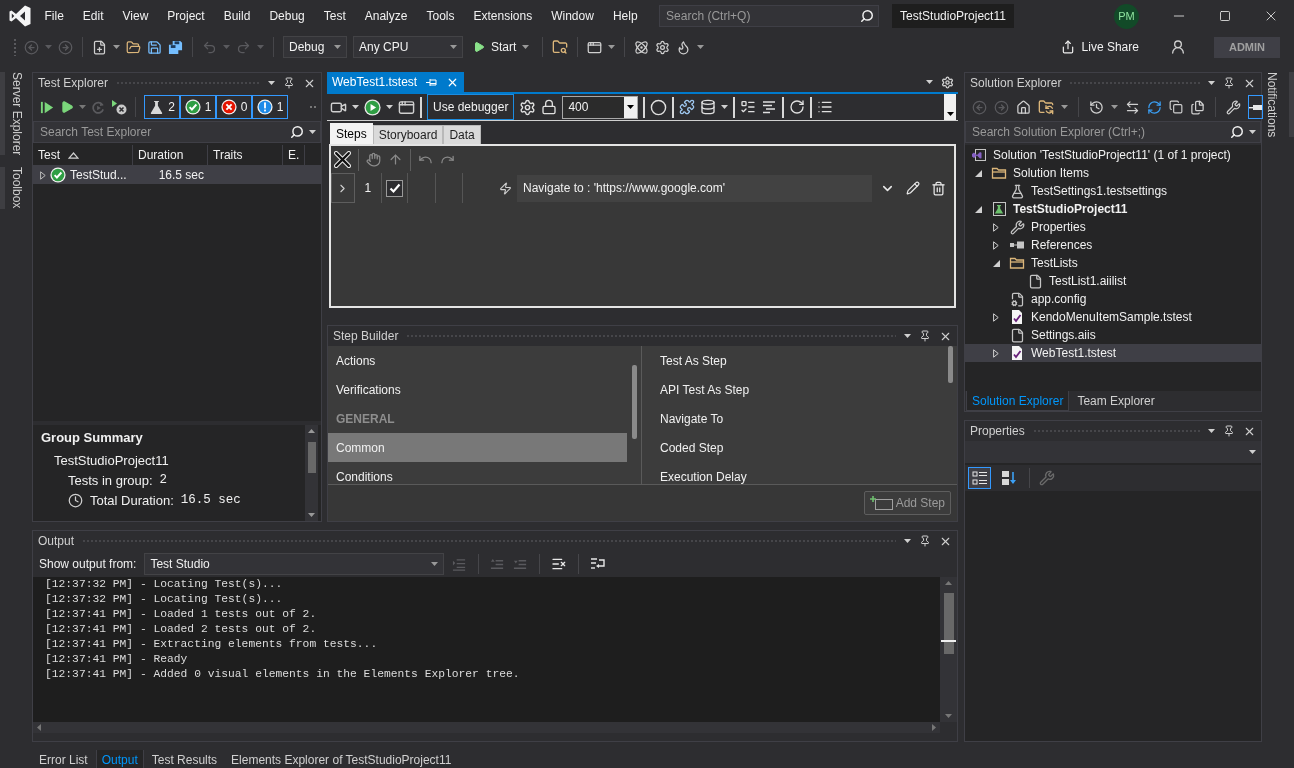 The height and width of the screenshot is (768, 1294). Describe the element at coordinates (335, 16) in the screenshot. I see `menu-item: Test` at that location.